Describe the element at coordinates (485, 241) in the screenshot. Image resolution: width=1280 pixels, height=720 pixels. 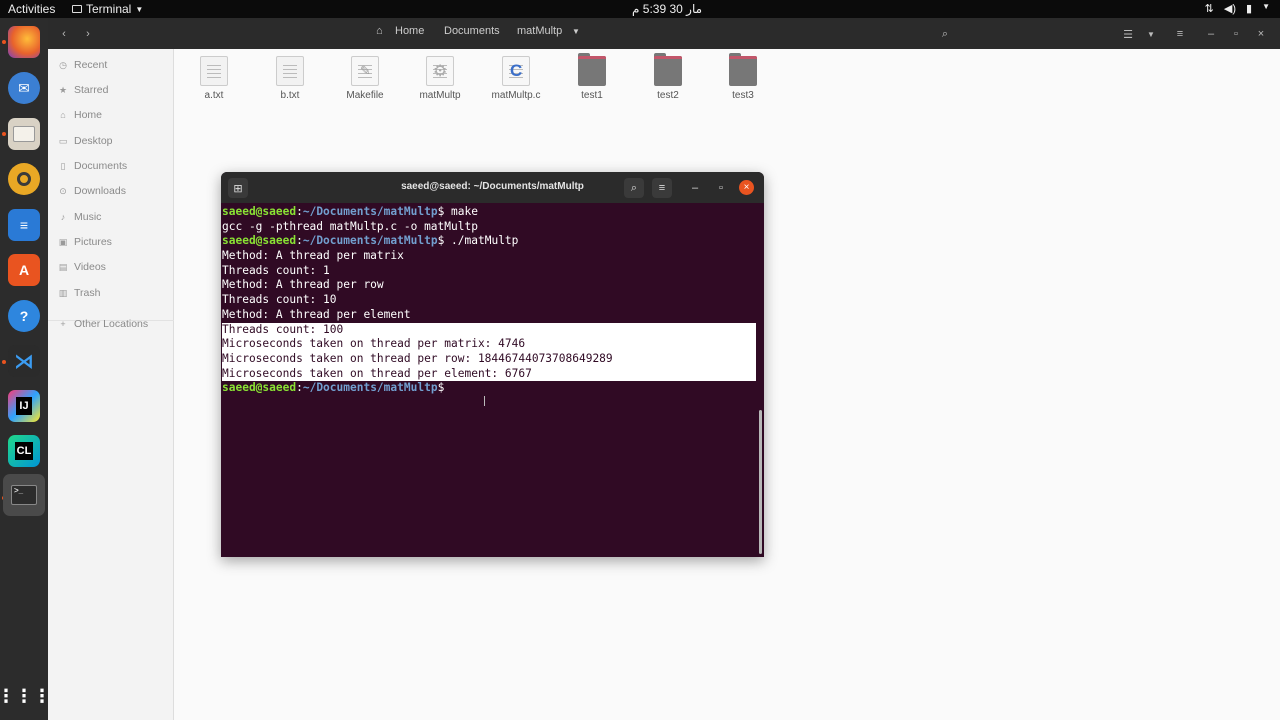
I see `command-text: ./matMultp` at that location.